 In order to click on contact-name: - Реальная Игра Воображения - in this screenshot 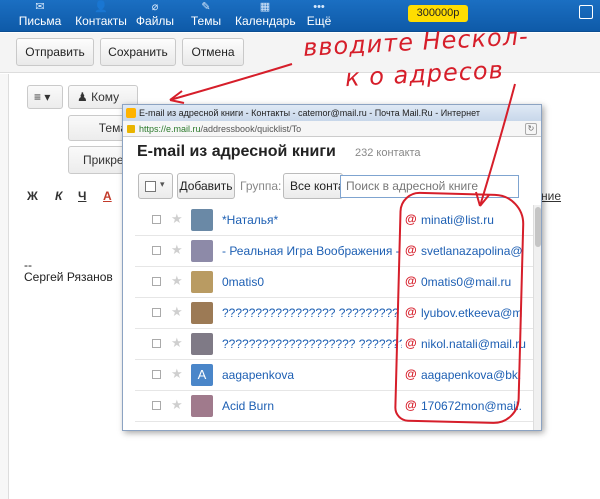, I will do `click(312, 251)`.